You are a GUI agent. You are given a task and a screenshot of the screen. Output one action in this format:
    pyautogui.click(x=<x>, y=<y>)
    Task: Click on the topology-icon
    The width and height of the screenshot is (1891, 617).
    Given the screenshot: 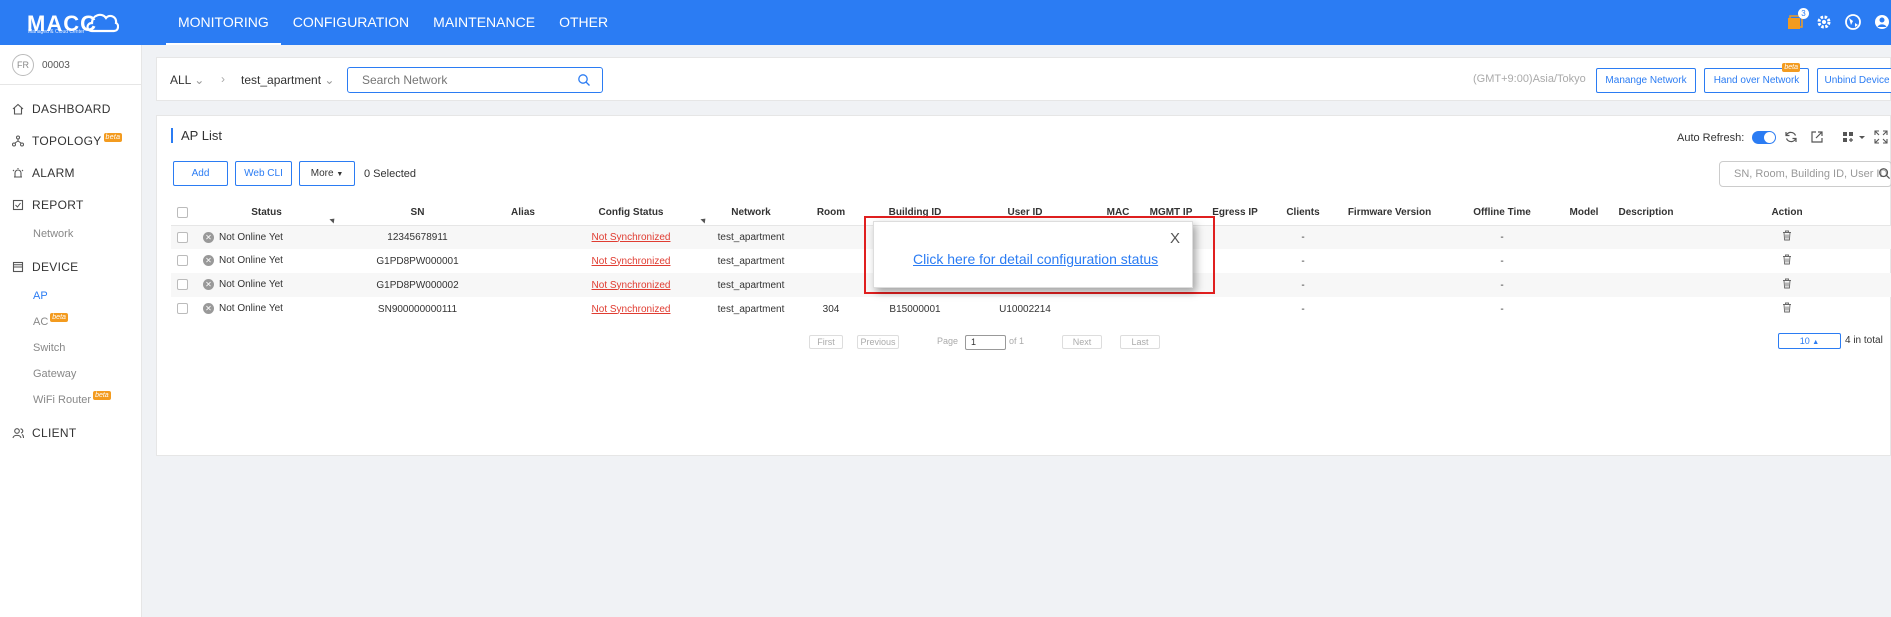 What is the action you would take?
    pyautogui.click(x=18, y=141)
    